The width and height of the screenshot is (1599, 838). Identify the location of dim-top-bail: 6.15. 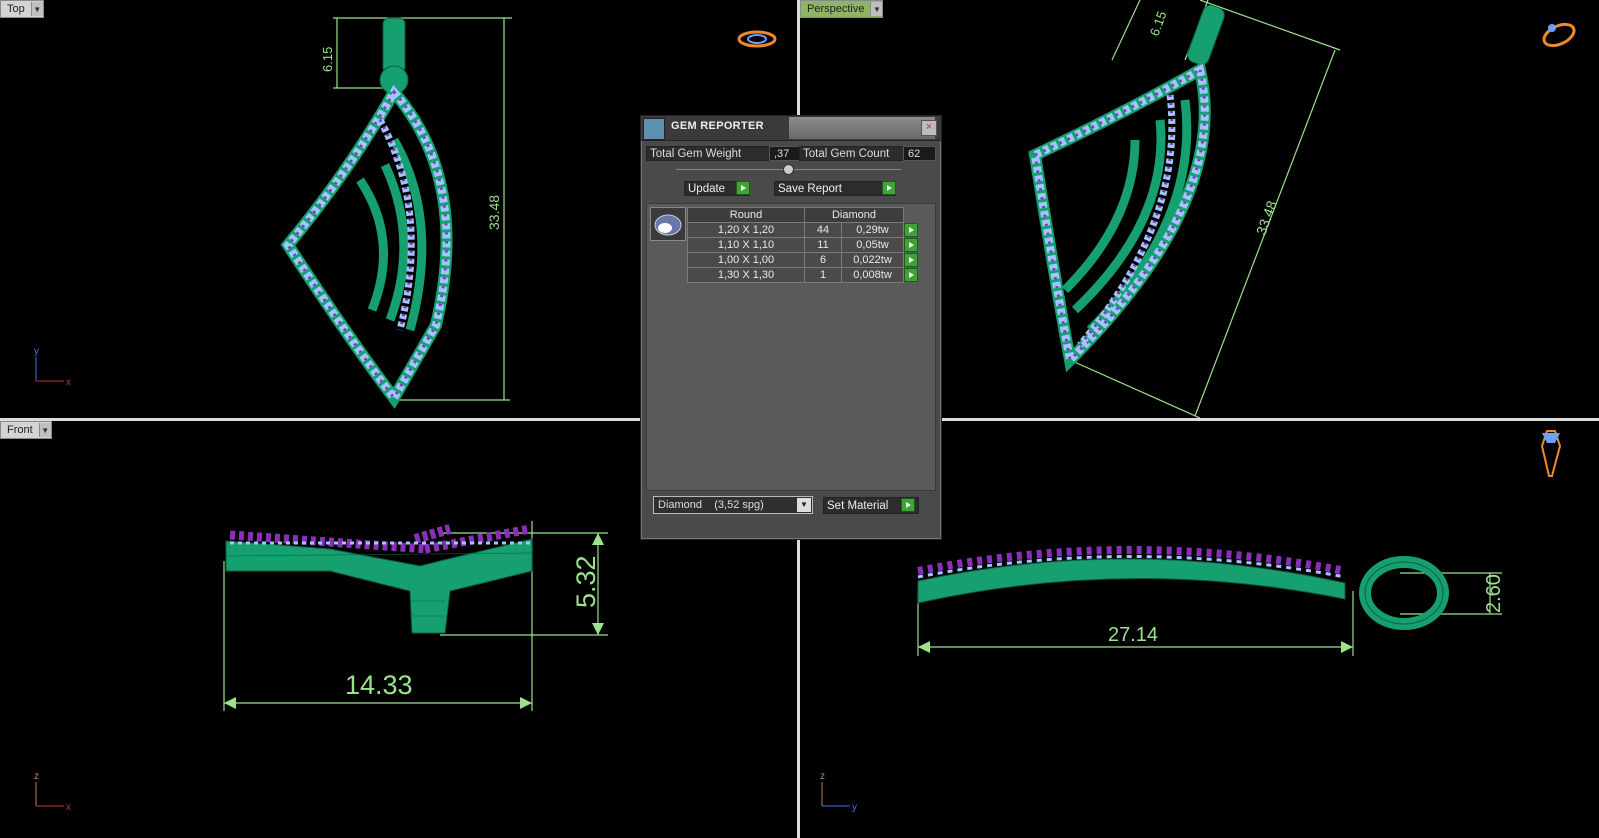
(327, 59).